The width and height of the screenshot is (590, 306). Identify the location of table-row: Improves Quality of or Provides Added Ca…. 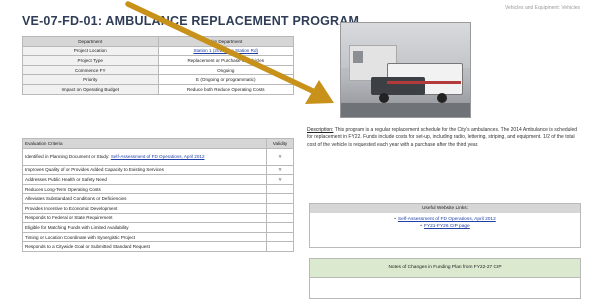
(158, 170).